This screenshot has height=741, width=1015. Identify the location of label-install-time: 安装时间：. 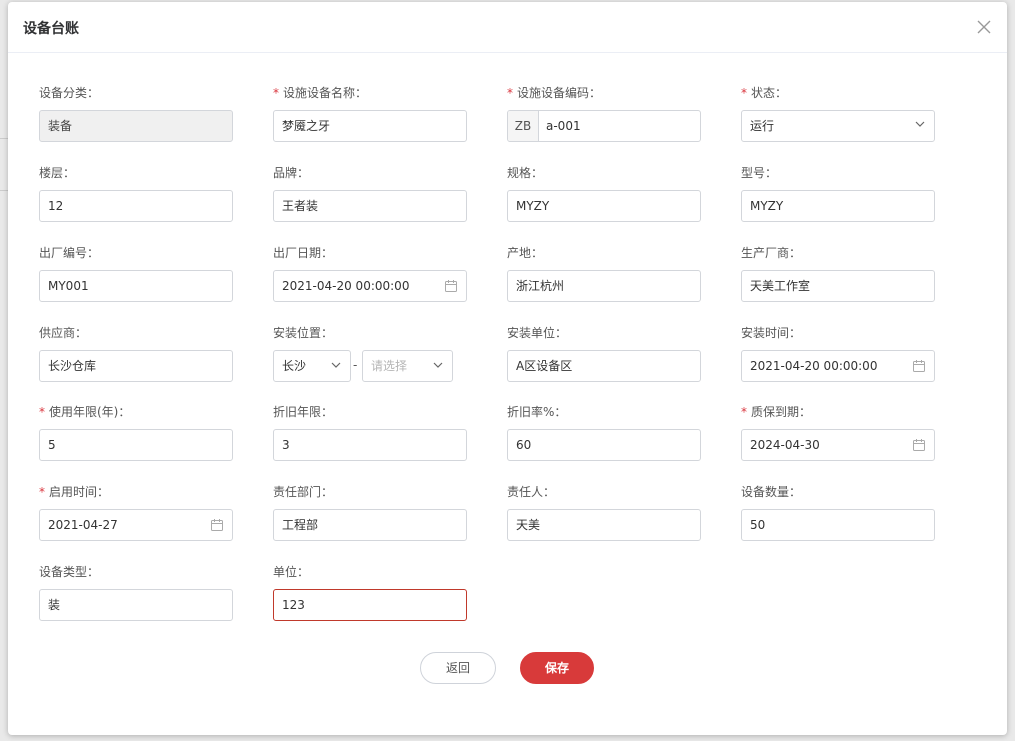
(771, 333).